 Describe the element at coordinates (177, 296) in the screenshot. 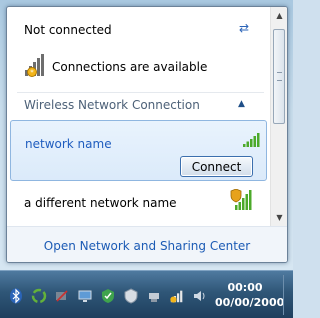

I see `network-warning-icon` at that location.